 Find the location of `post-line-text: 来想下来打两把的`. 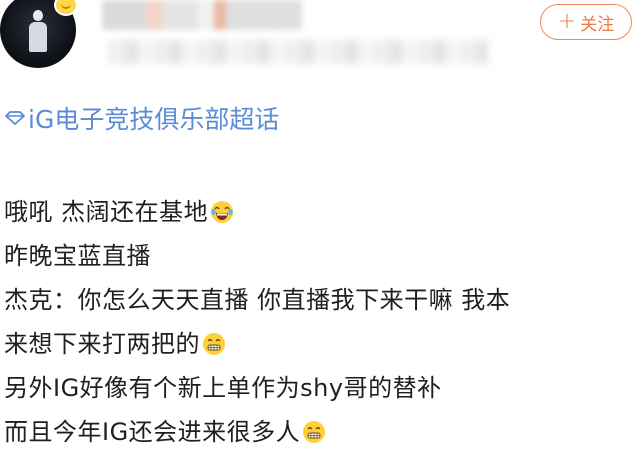

post-line-text: 来想下来打两把的 is located at coordinates (102, 344).